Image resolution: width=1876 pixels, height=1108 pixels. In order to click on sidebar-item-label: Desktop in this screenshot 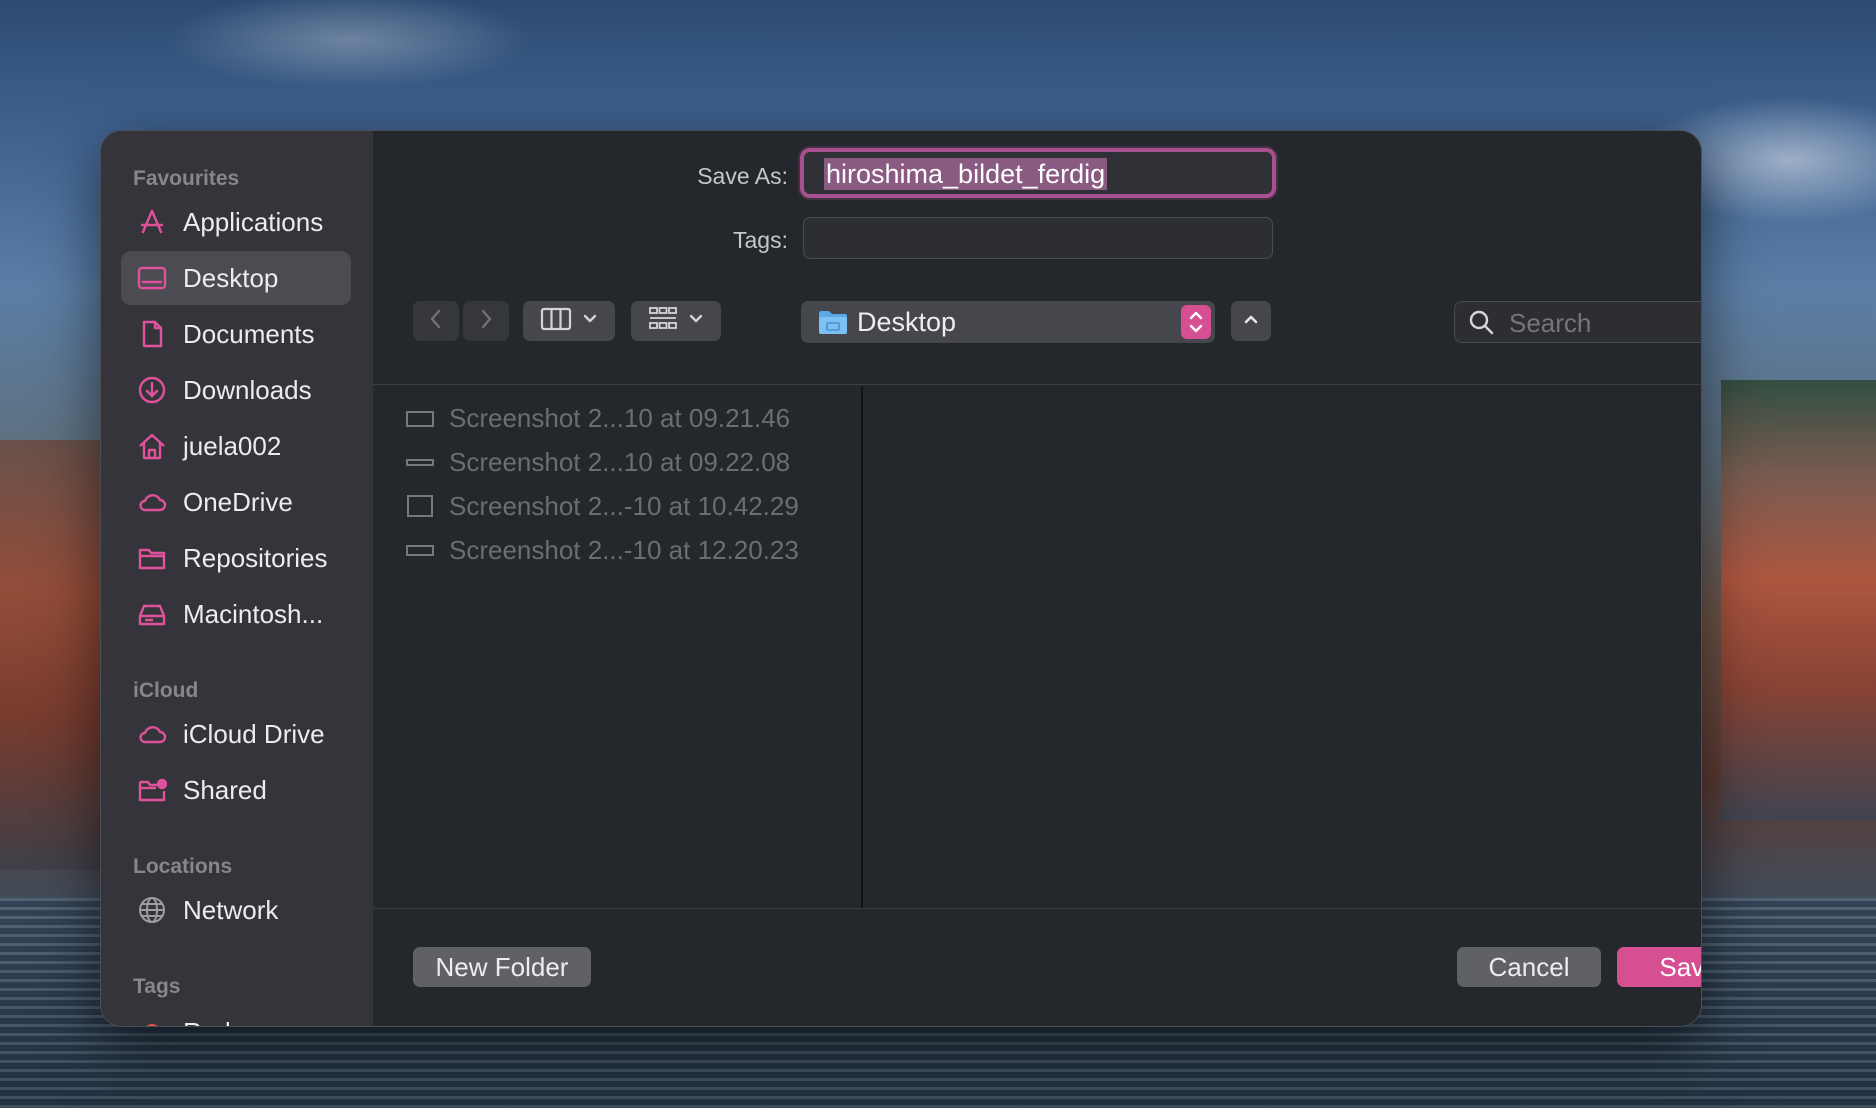, I will do `click(231, 277)`.